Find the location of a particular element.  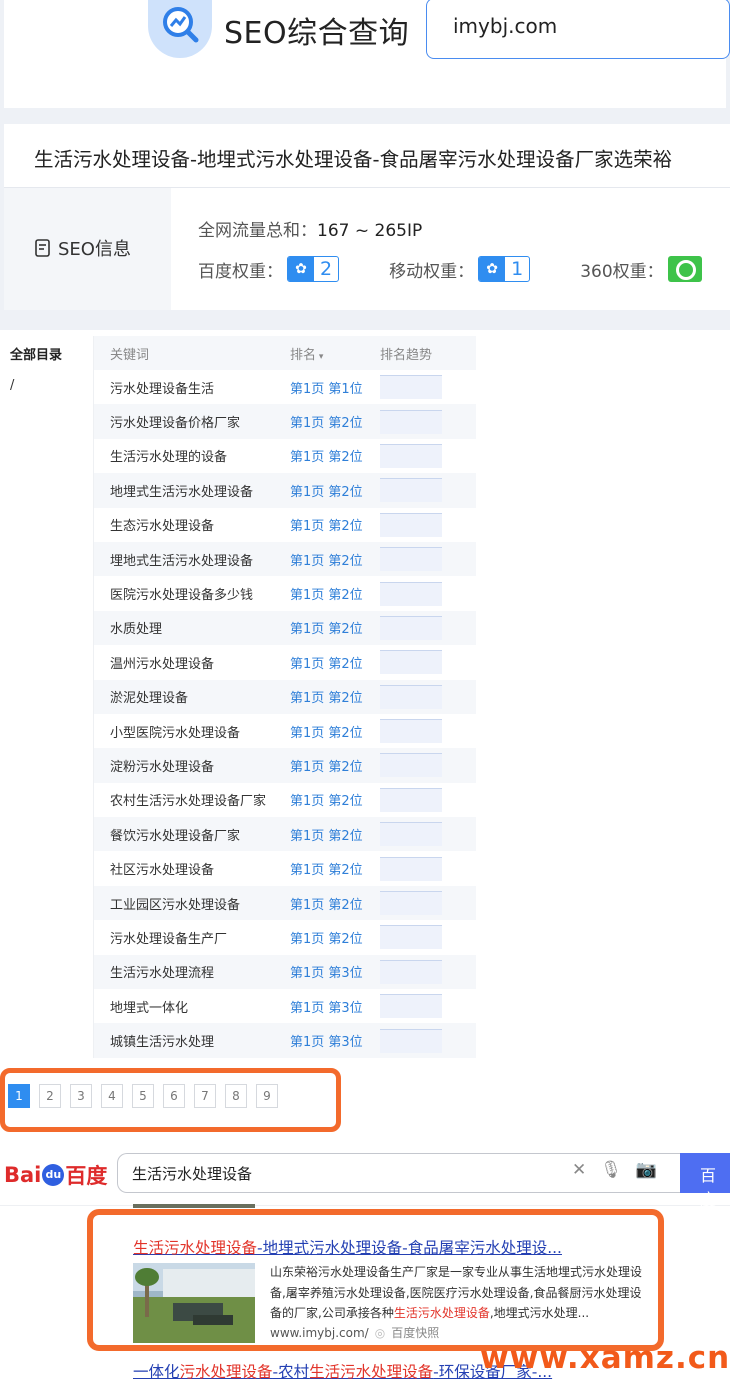

keyword-cell: 城镇生活污水处理 is located at coordinates (184, 1040).